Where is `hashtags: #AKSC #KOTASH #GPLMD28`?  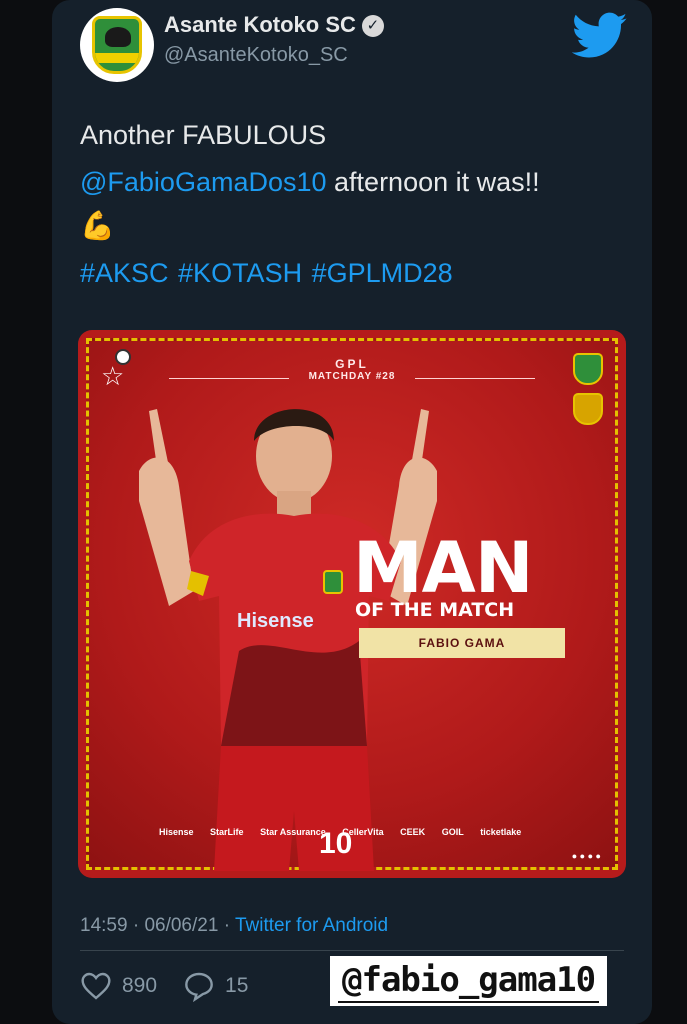 hashtags: #AKSC #KOTASH #GPLMD28 is located at coordinates (266, 273).